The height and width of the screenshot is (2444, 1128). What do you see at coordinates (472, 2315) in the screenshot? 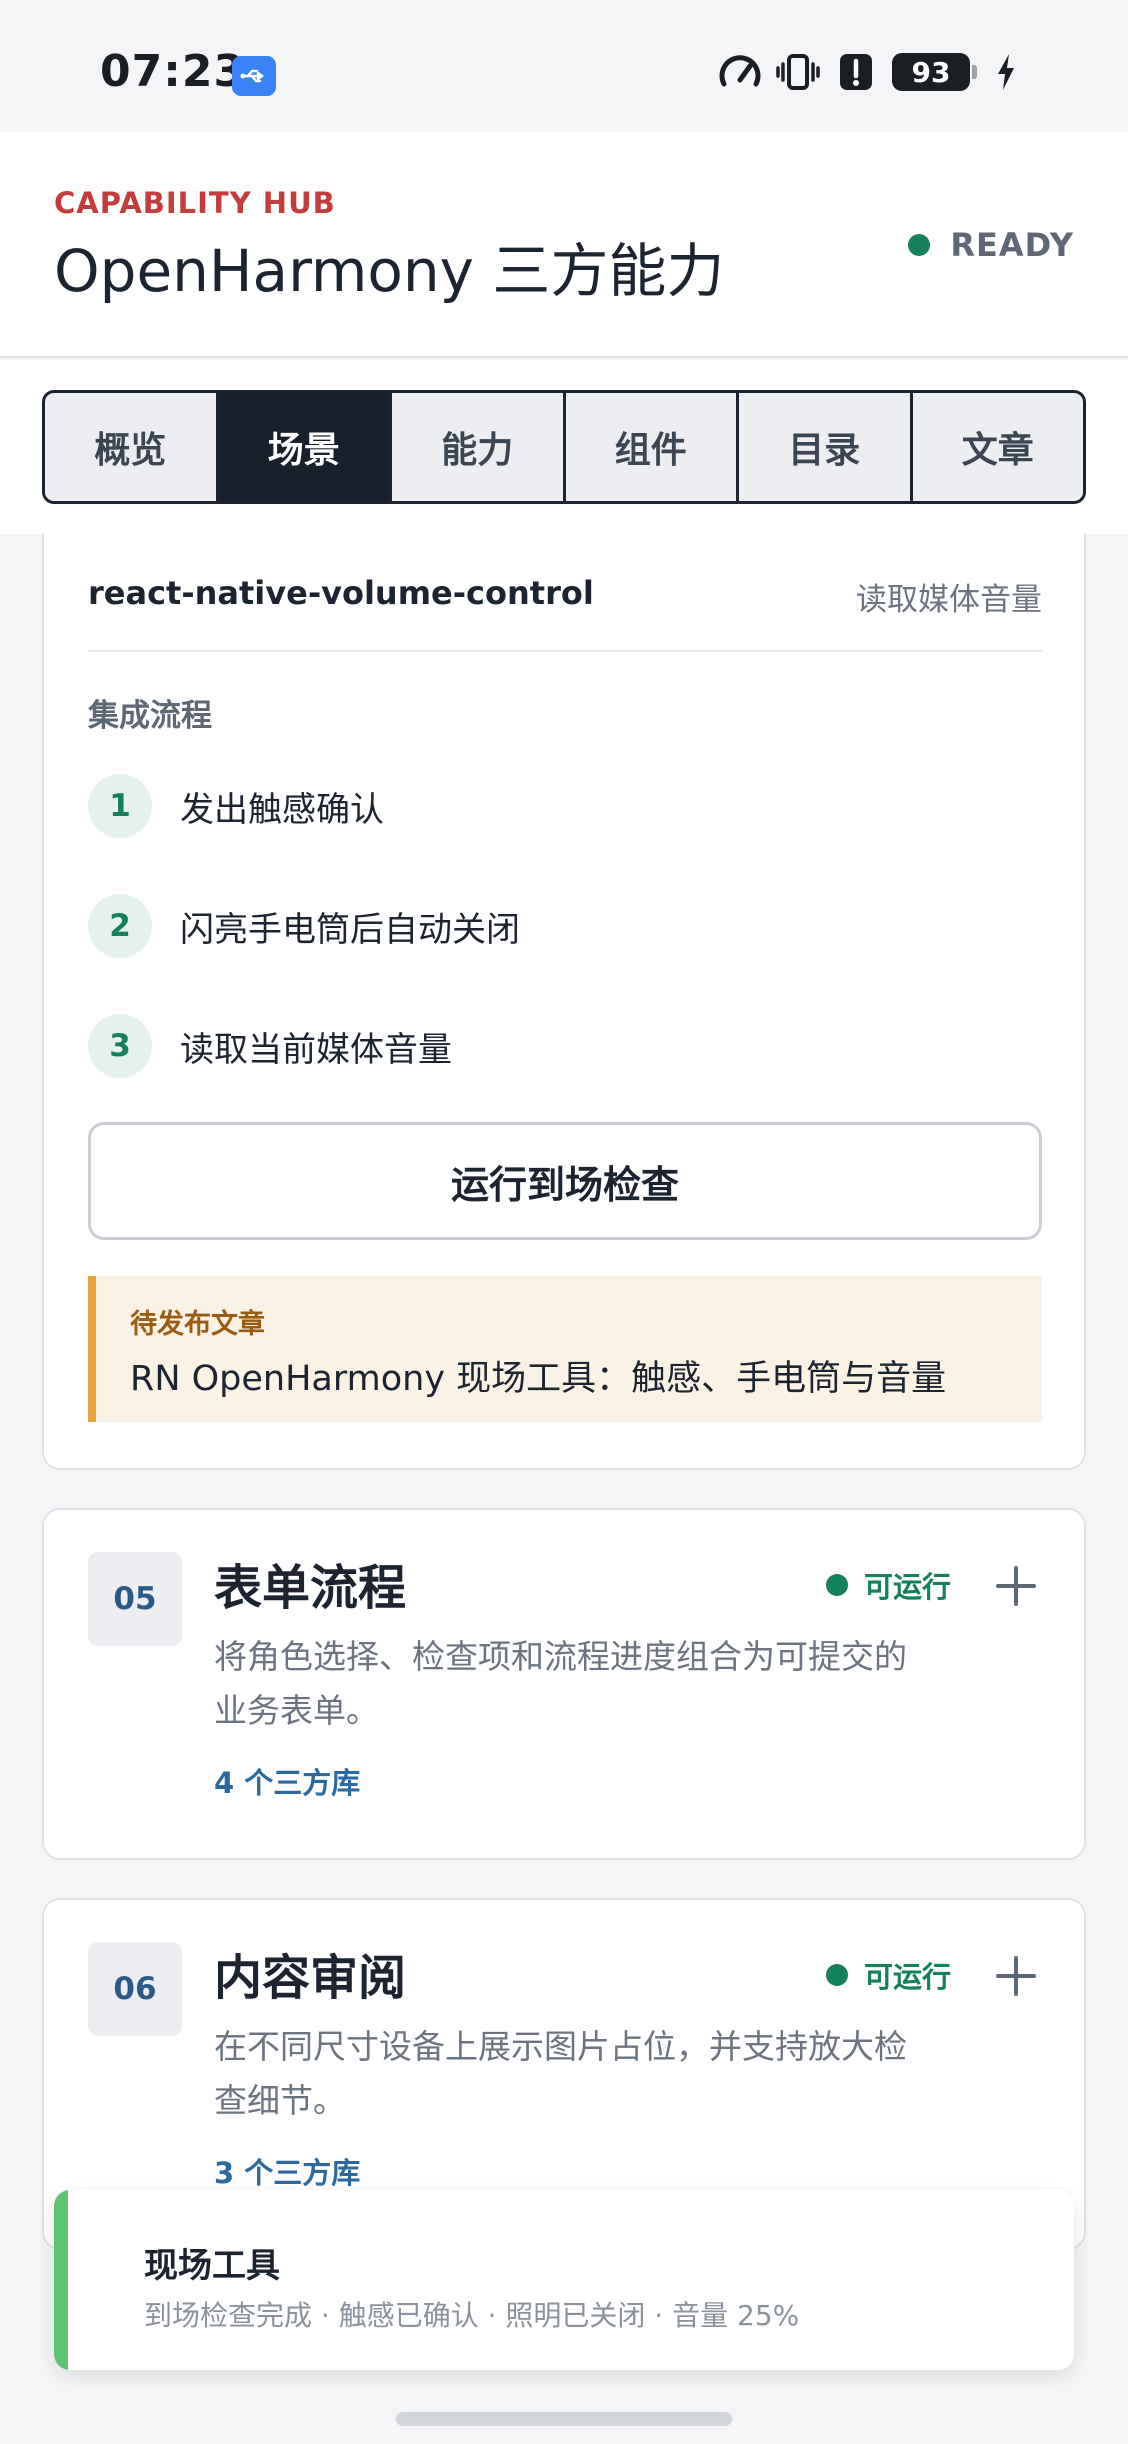
I see `toast-message: 到场检查完成 · 触感已确认 · 照明已关闭 · 音量 25%` at bounding box center [472, 2315].